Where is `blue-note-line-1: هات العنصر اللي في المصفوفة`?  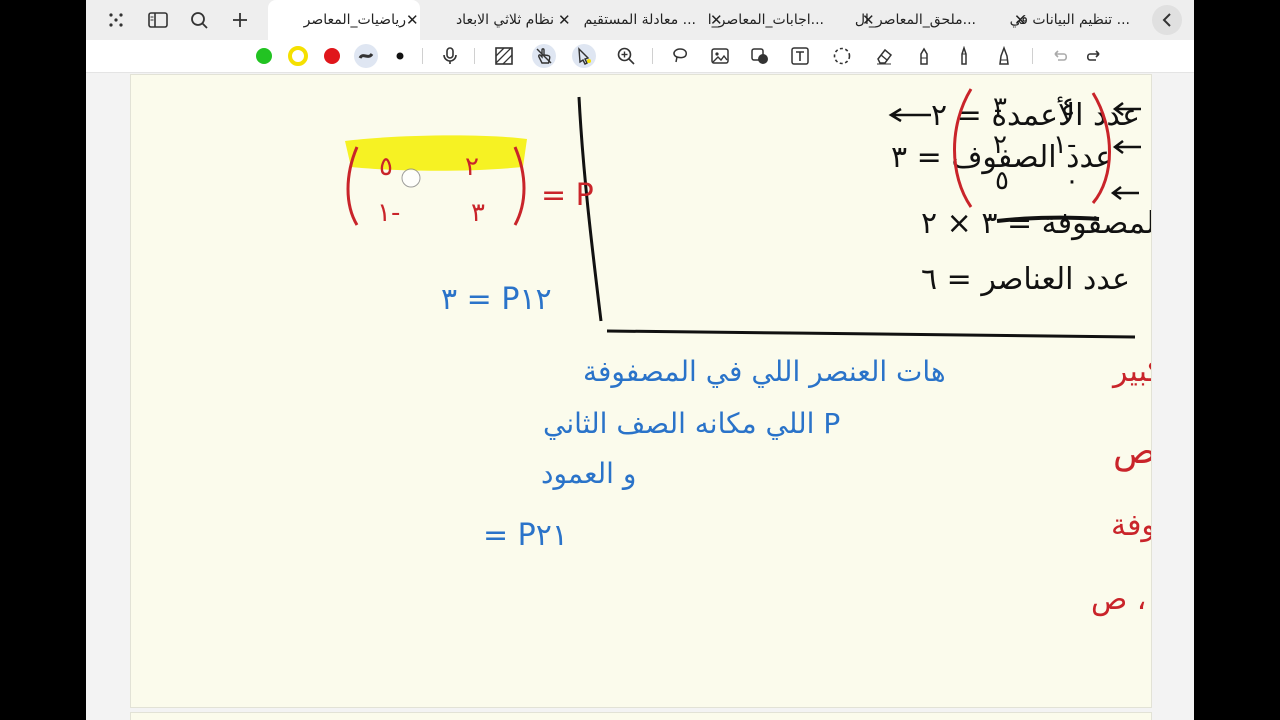
blue-note-line-1: هات العنصر اللي في المصفوفة is located at coordinates (764, 371).